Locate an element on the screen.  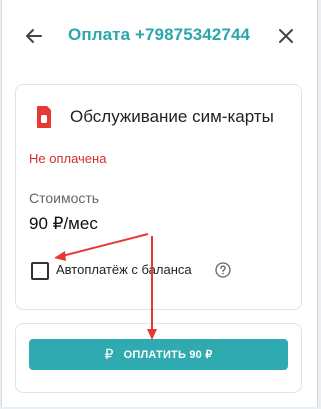
pay-button: ₽ ОПЛАТИТЬ 90 ₽ is located at coordinates (158, 354).